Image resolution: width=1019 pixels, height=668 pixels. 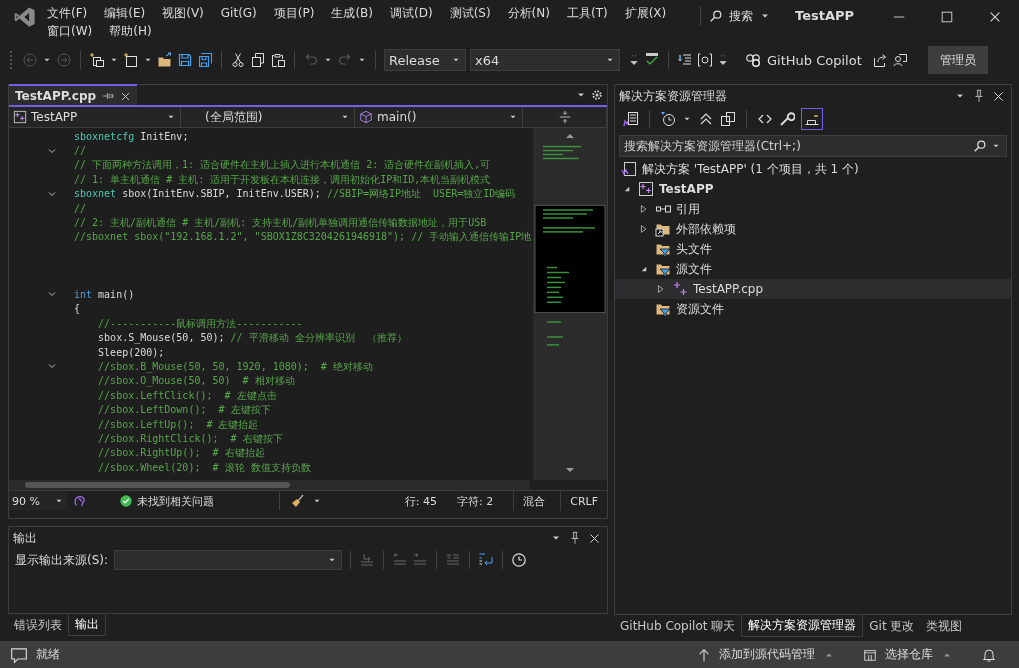 I want to click on code-line: Sleep(200);, so click(x=131, y=352).